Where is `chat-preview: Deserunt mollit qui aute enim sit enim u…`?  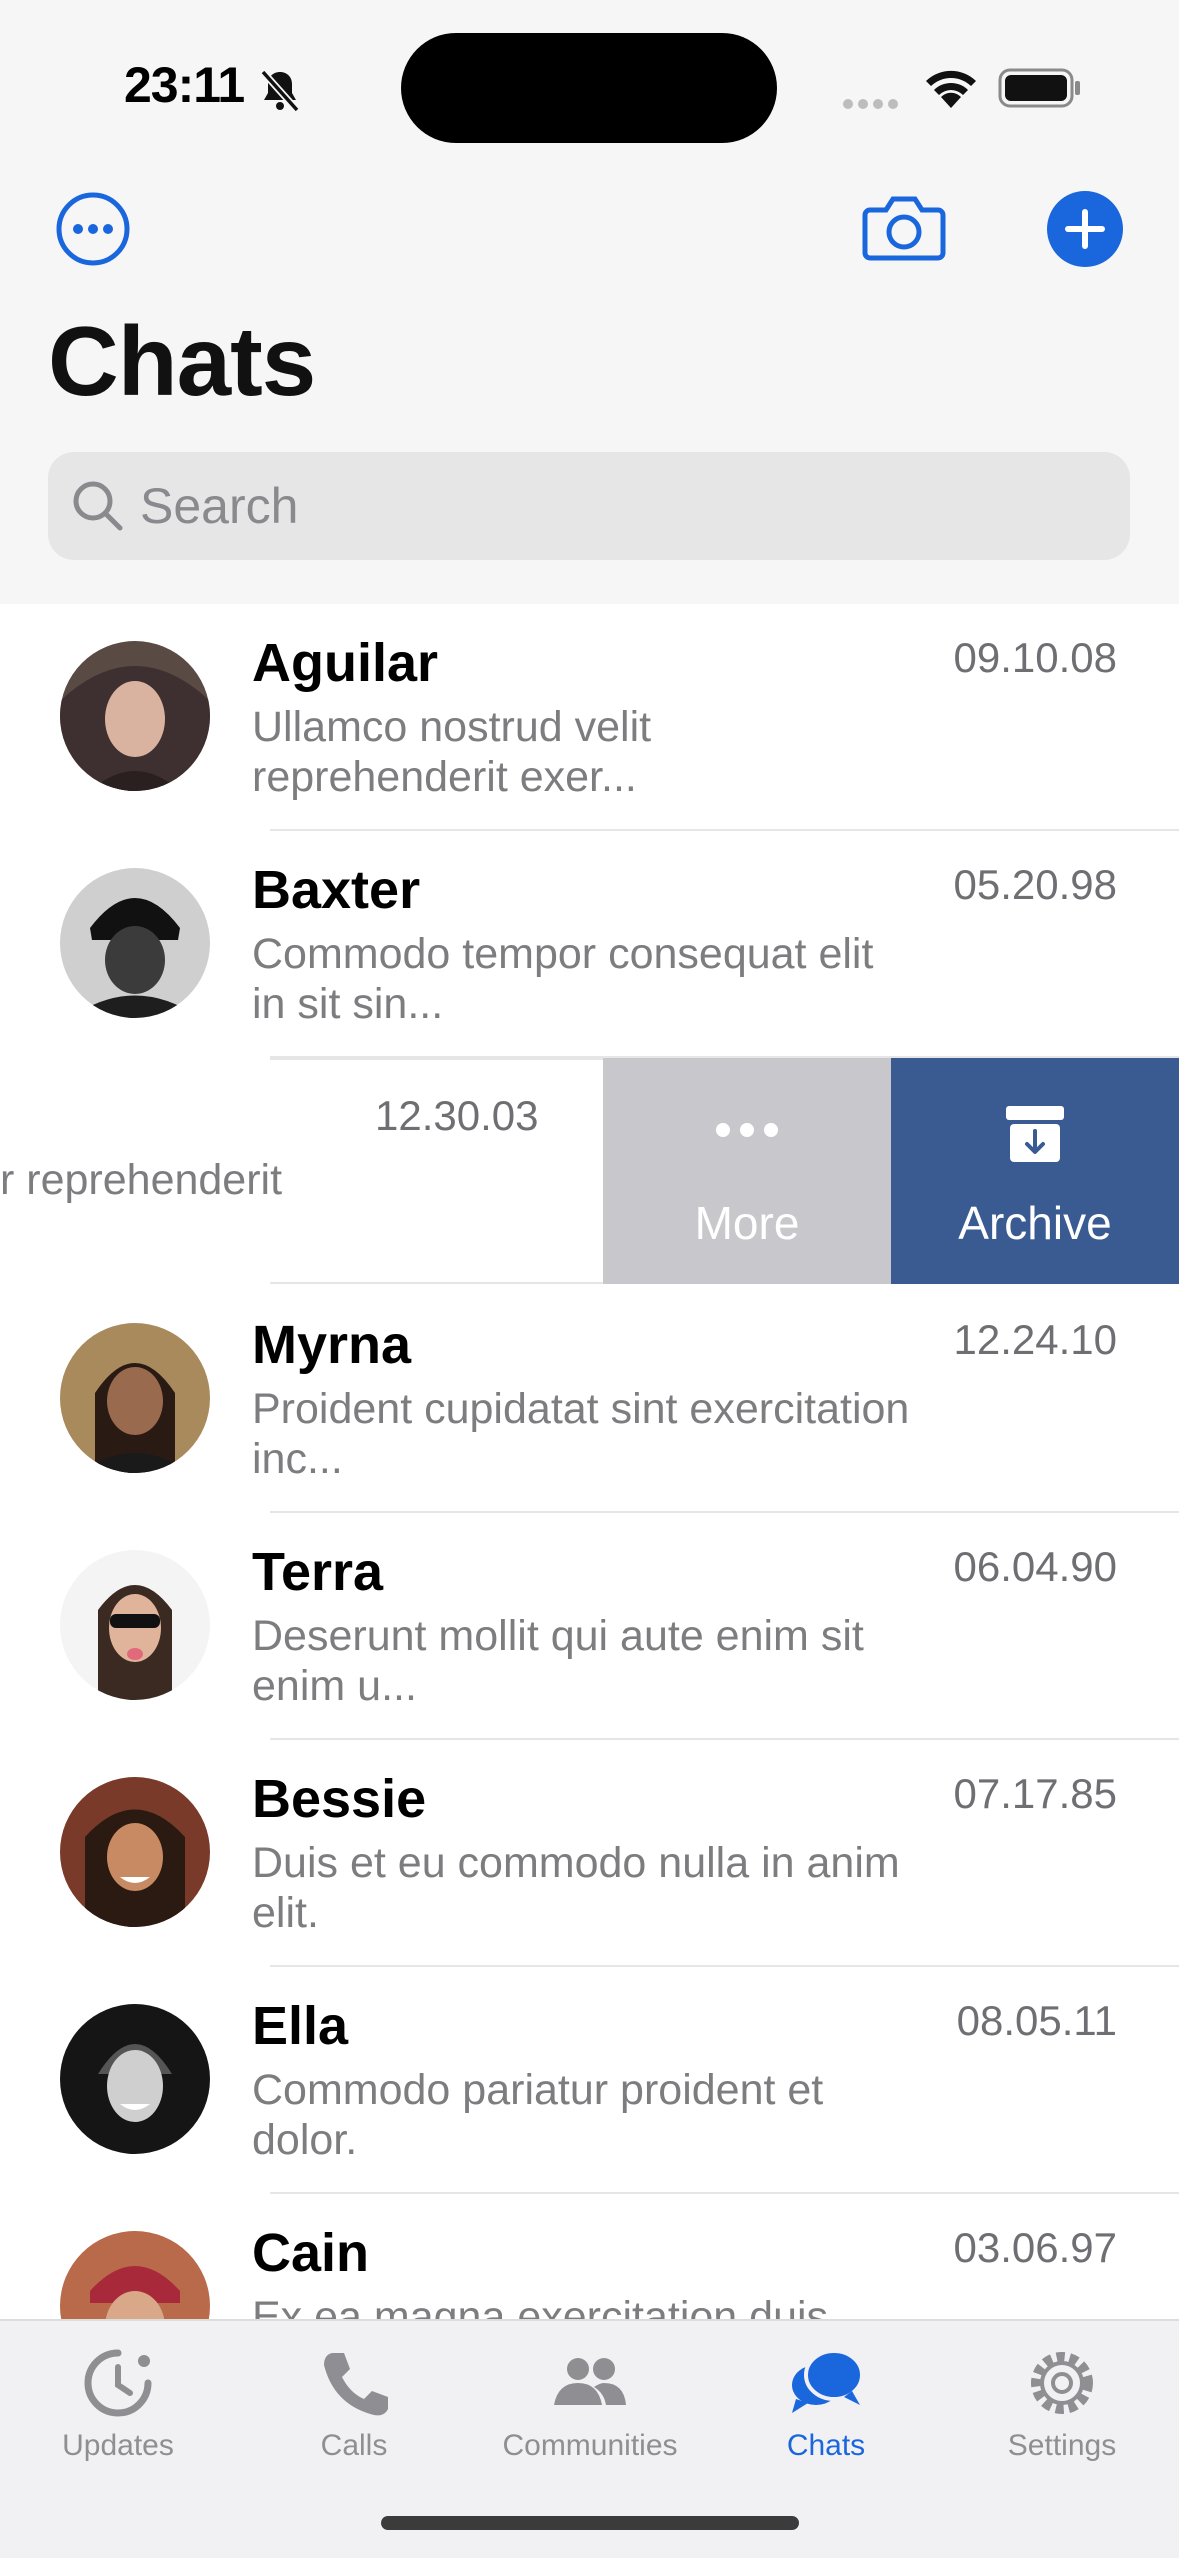
chat-preview: Deserunt mollit qui aute enim sit enim u… is located at coordinates (558, 1661).